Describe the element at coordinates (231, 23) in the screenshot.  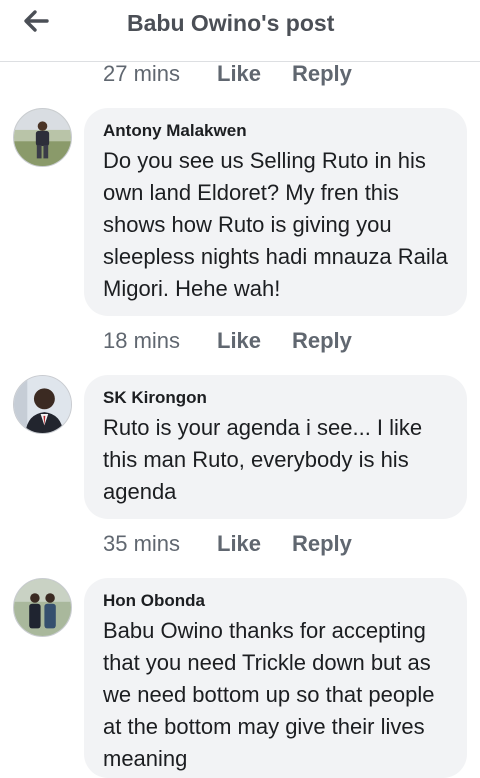
I see `page-title: Babu Owino's post` at that location.